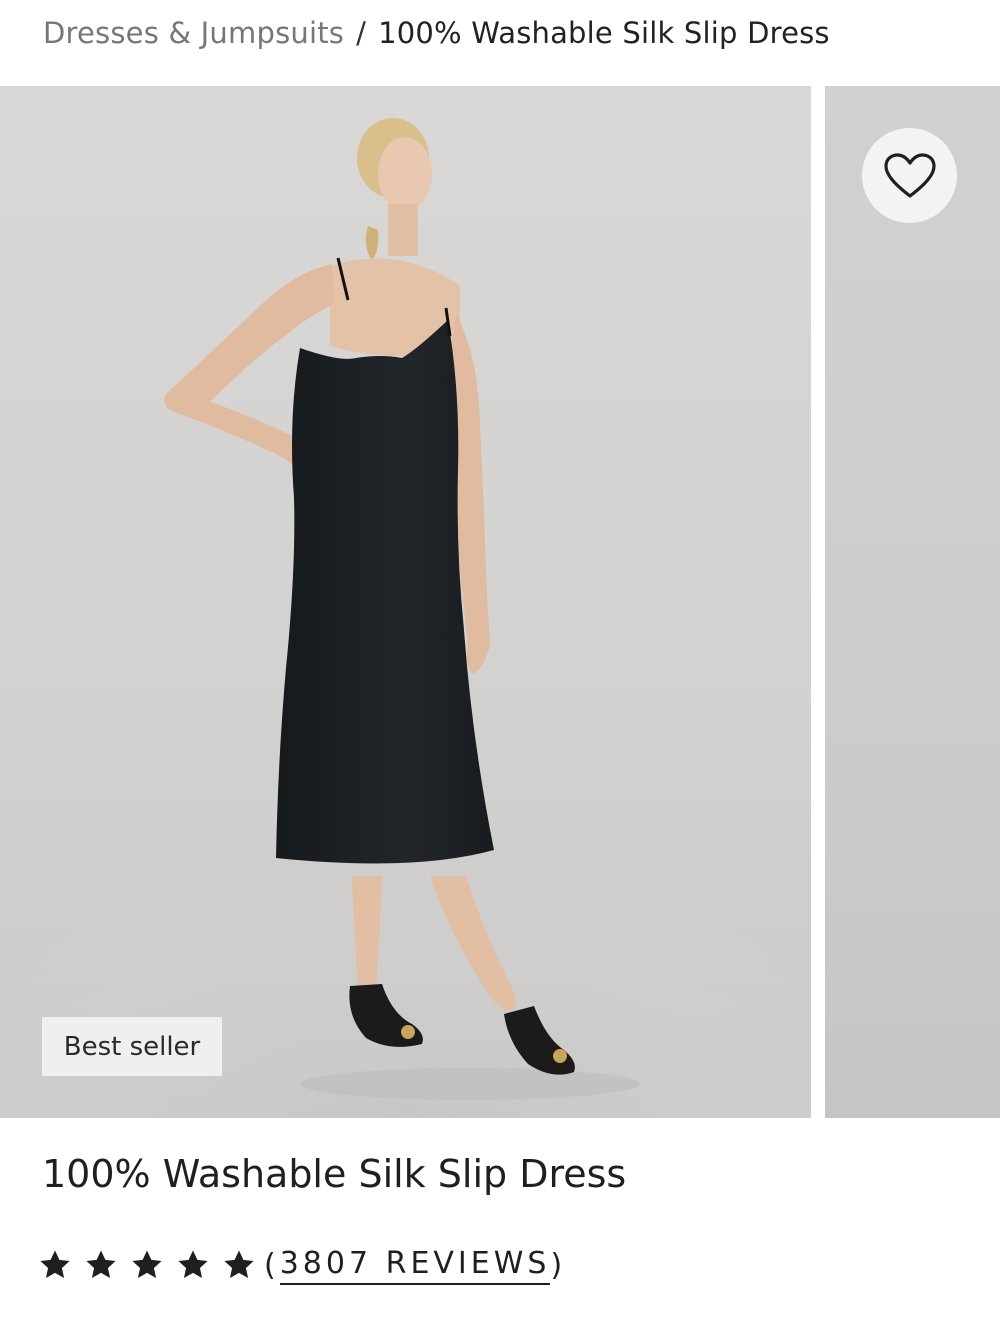 The image size is (1000, 1333). I want to click on reviews-count: ( 3807 REVIEWS ), so click(415, 1265).